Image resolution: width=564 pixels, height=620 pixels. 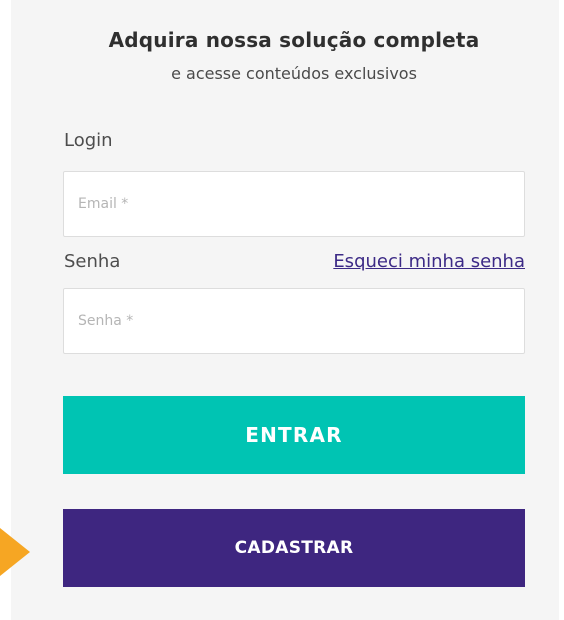 What do you see at coordinates (88, 140) in the screenshot?
I see `login-label: Login` at bounding box center [88, 140].